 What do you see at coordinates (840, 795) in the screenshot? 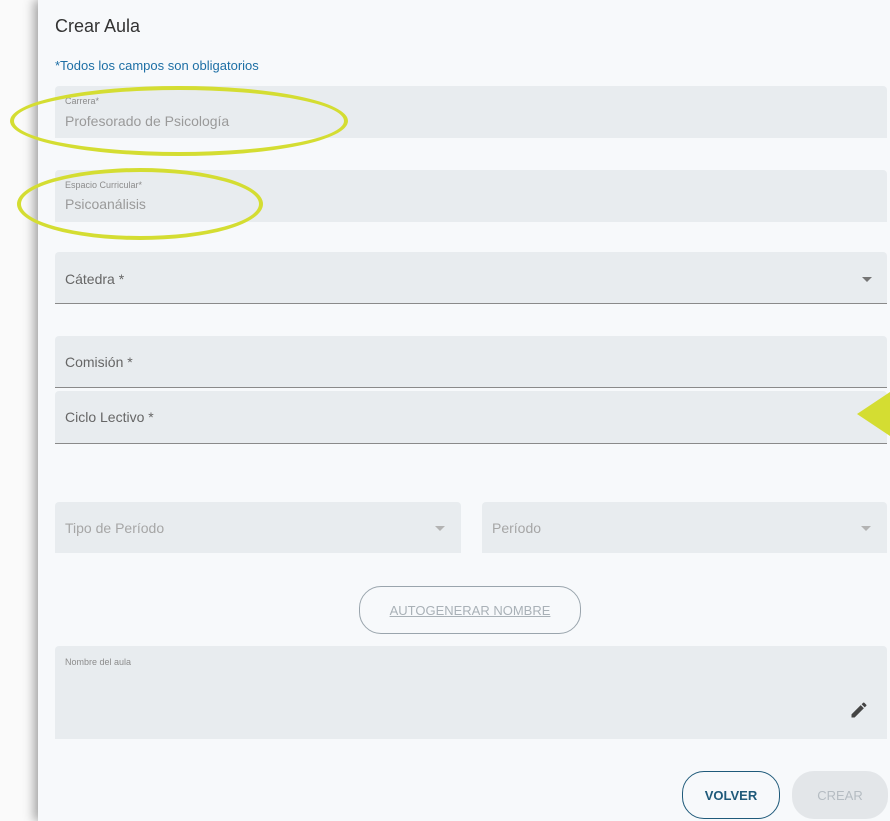
I see `create-button: CREAR` at bounding box center [840, 795].